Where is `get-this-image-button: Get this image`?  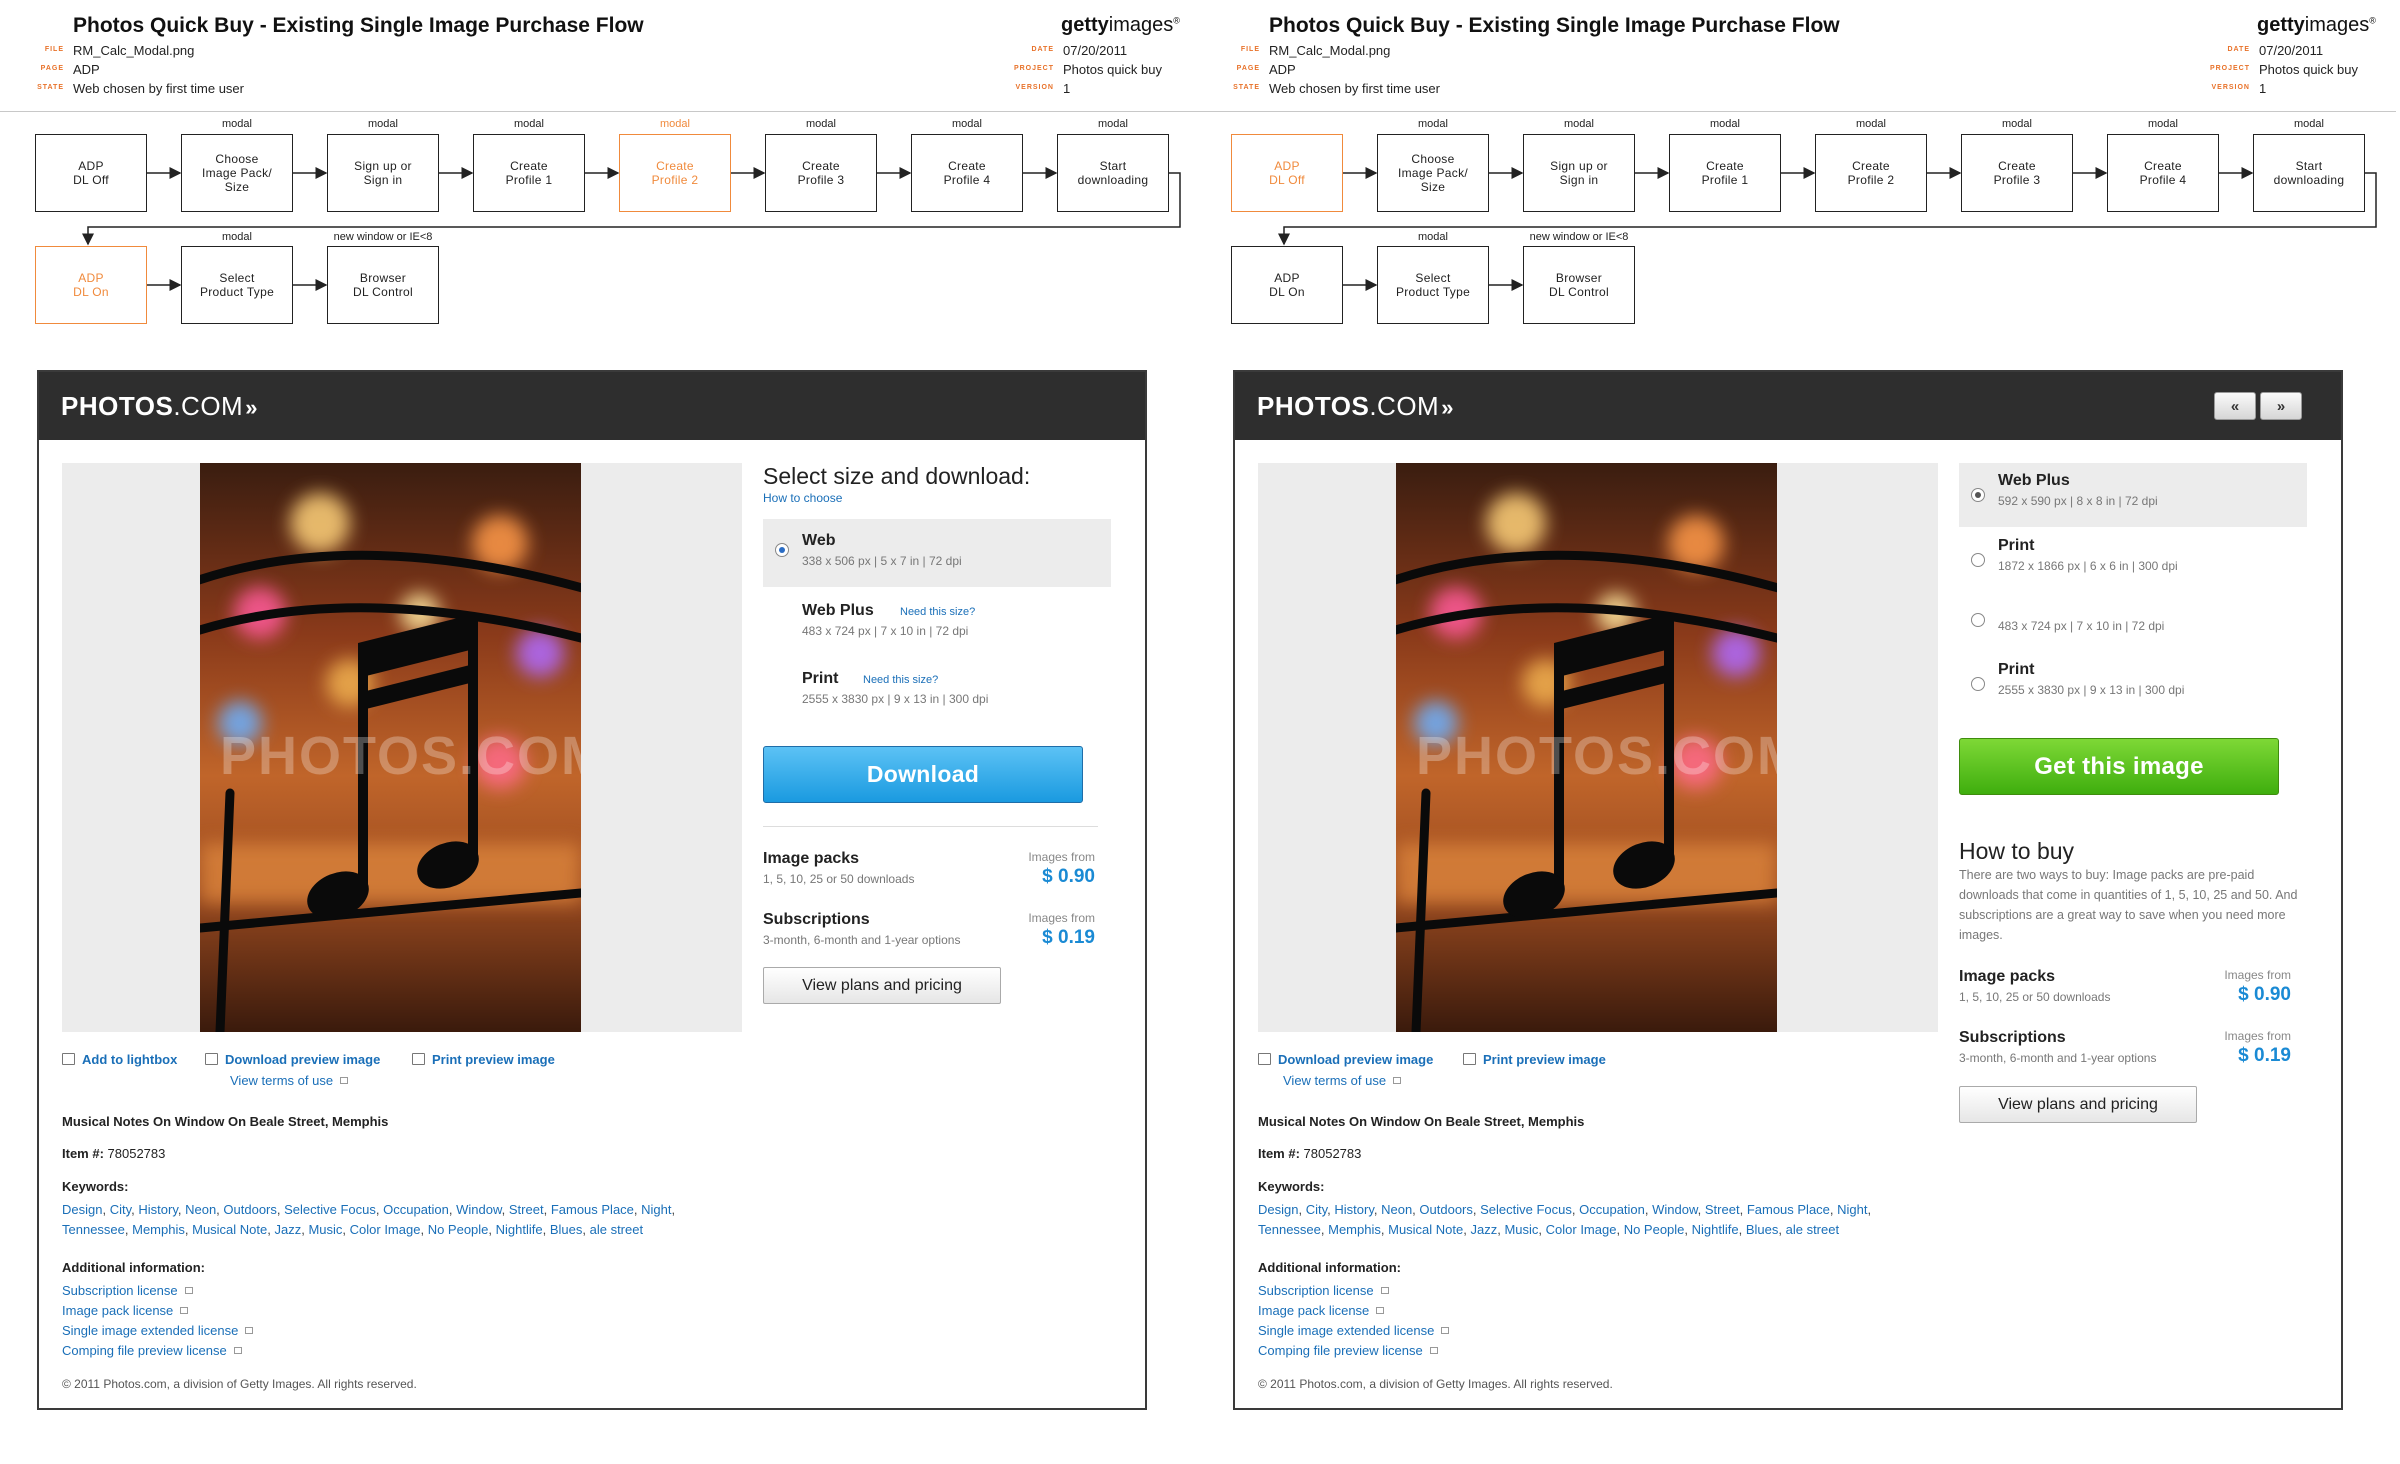
get-this-image-button: Get this image is located at coordinates (2119, 766).